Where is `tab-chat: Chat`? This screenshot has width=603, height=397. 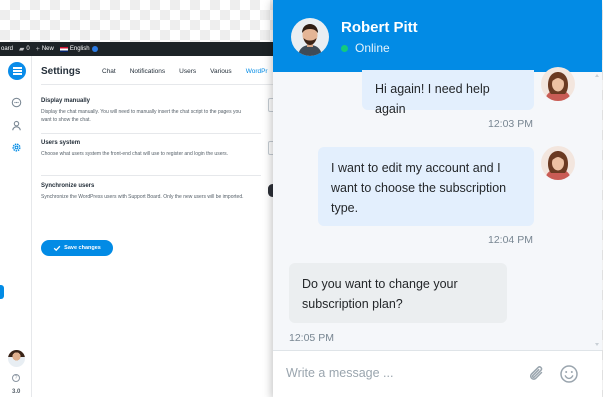
tab-chat: Chat is located at coordinates (109, 71).